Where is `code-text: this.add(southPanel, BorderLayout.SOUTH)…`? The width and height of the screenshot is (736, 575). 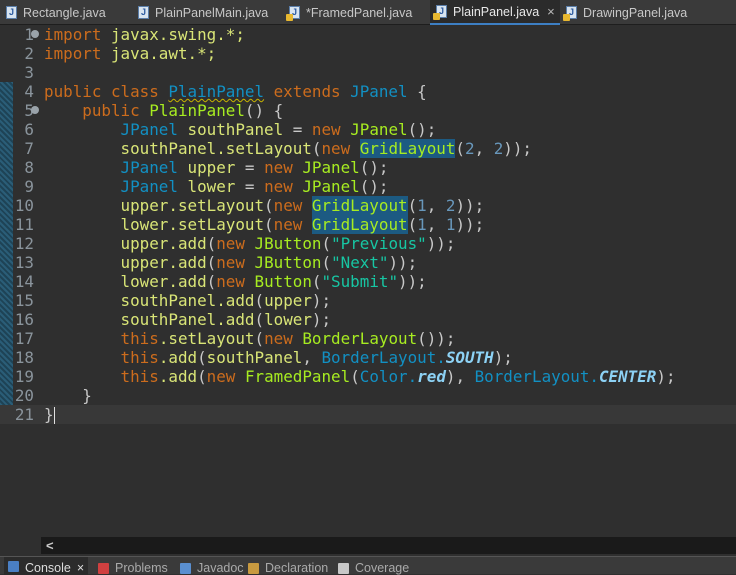 code-text: this.add(southPanel, BorderLayout.SOUTH)… is located at coordinates (278, 357).